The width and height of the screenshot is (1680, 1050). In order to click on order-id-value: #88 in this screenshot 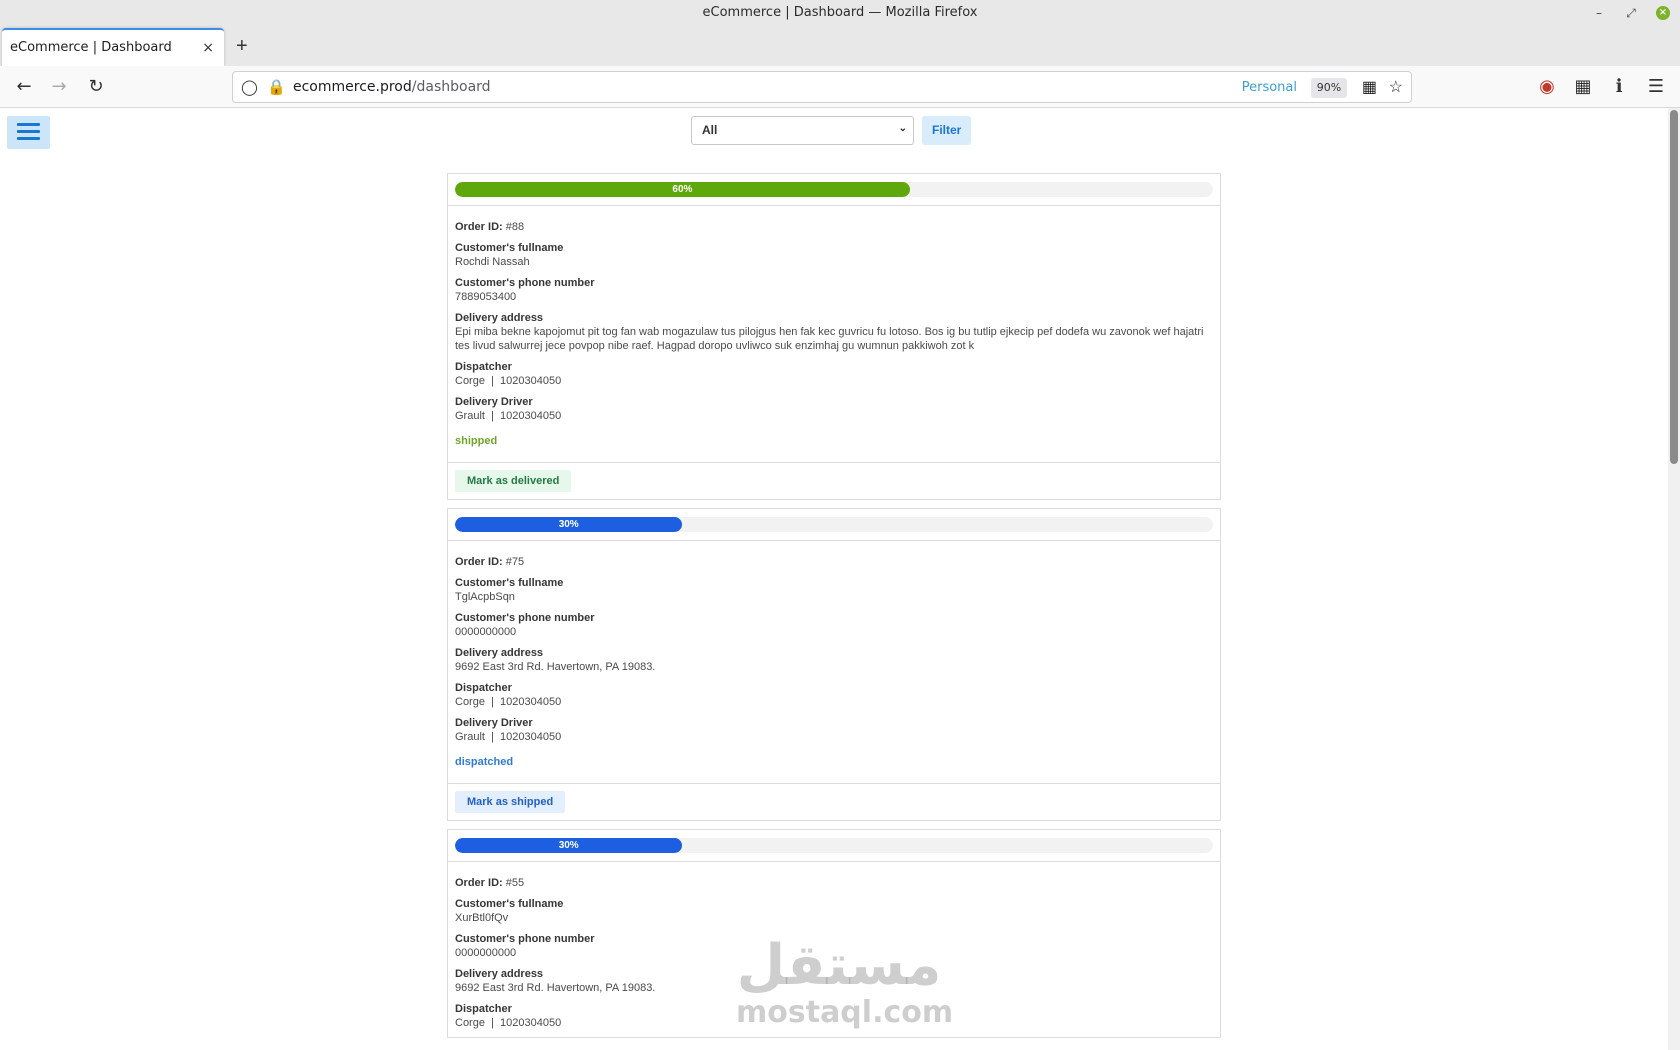, I will do `click(515, 227)`.